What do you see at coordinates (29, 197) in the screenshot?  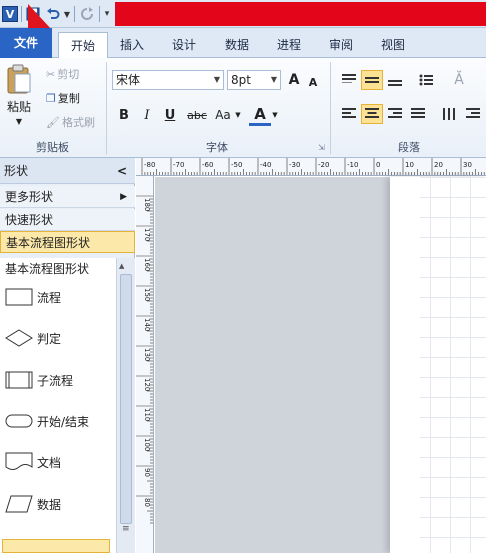 I see `more-shapes-label: 更多形状` at bounding box center [29, 197].